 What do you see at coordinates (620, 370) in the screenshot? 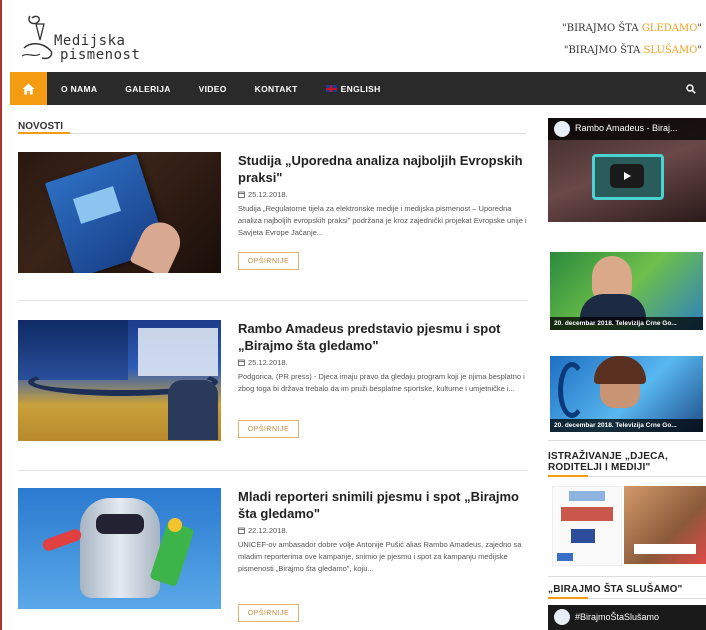
I see `person-hair` at bounding box center [620, 370].